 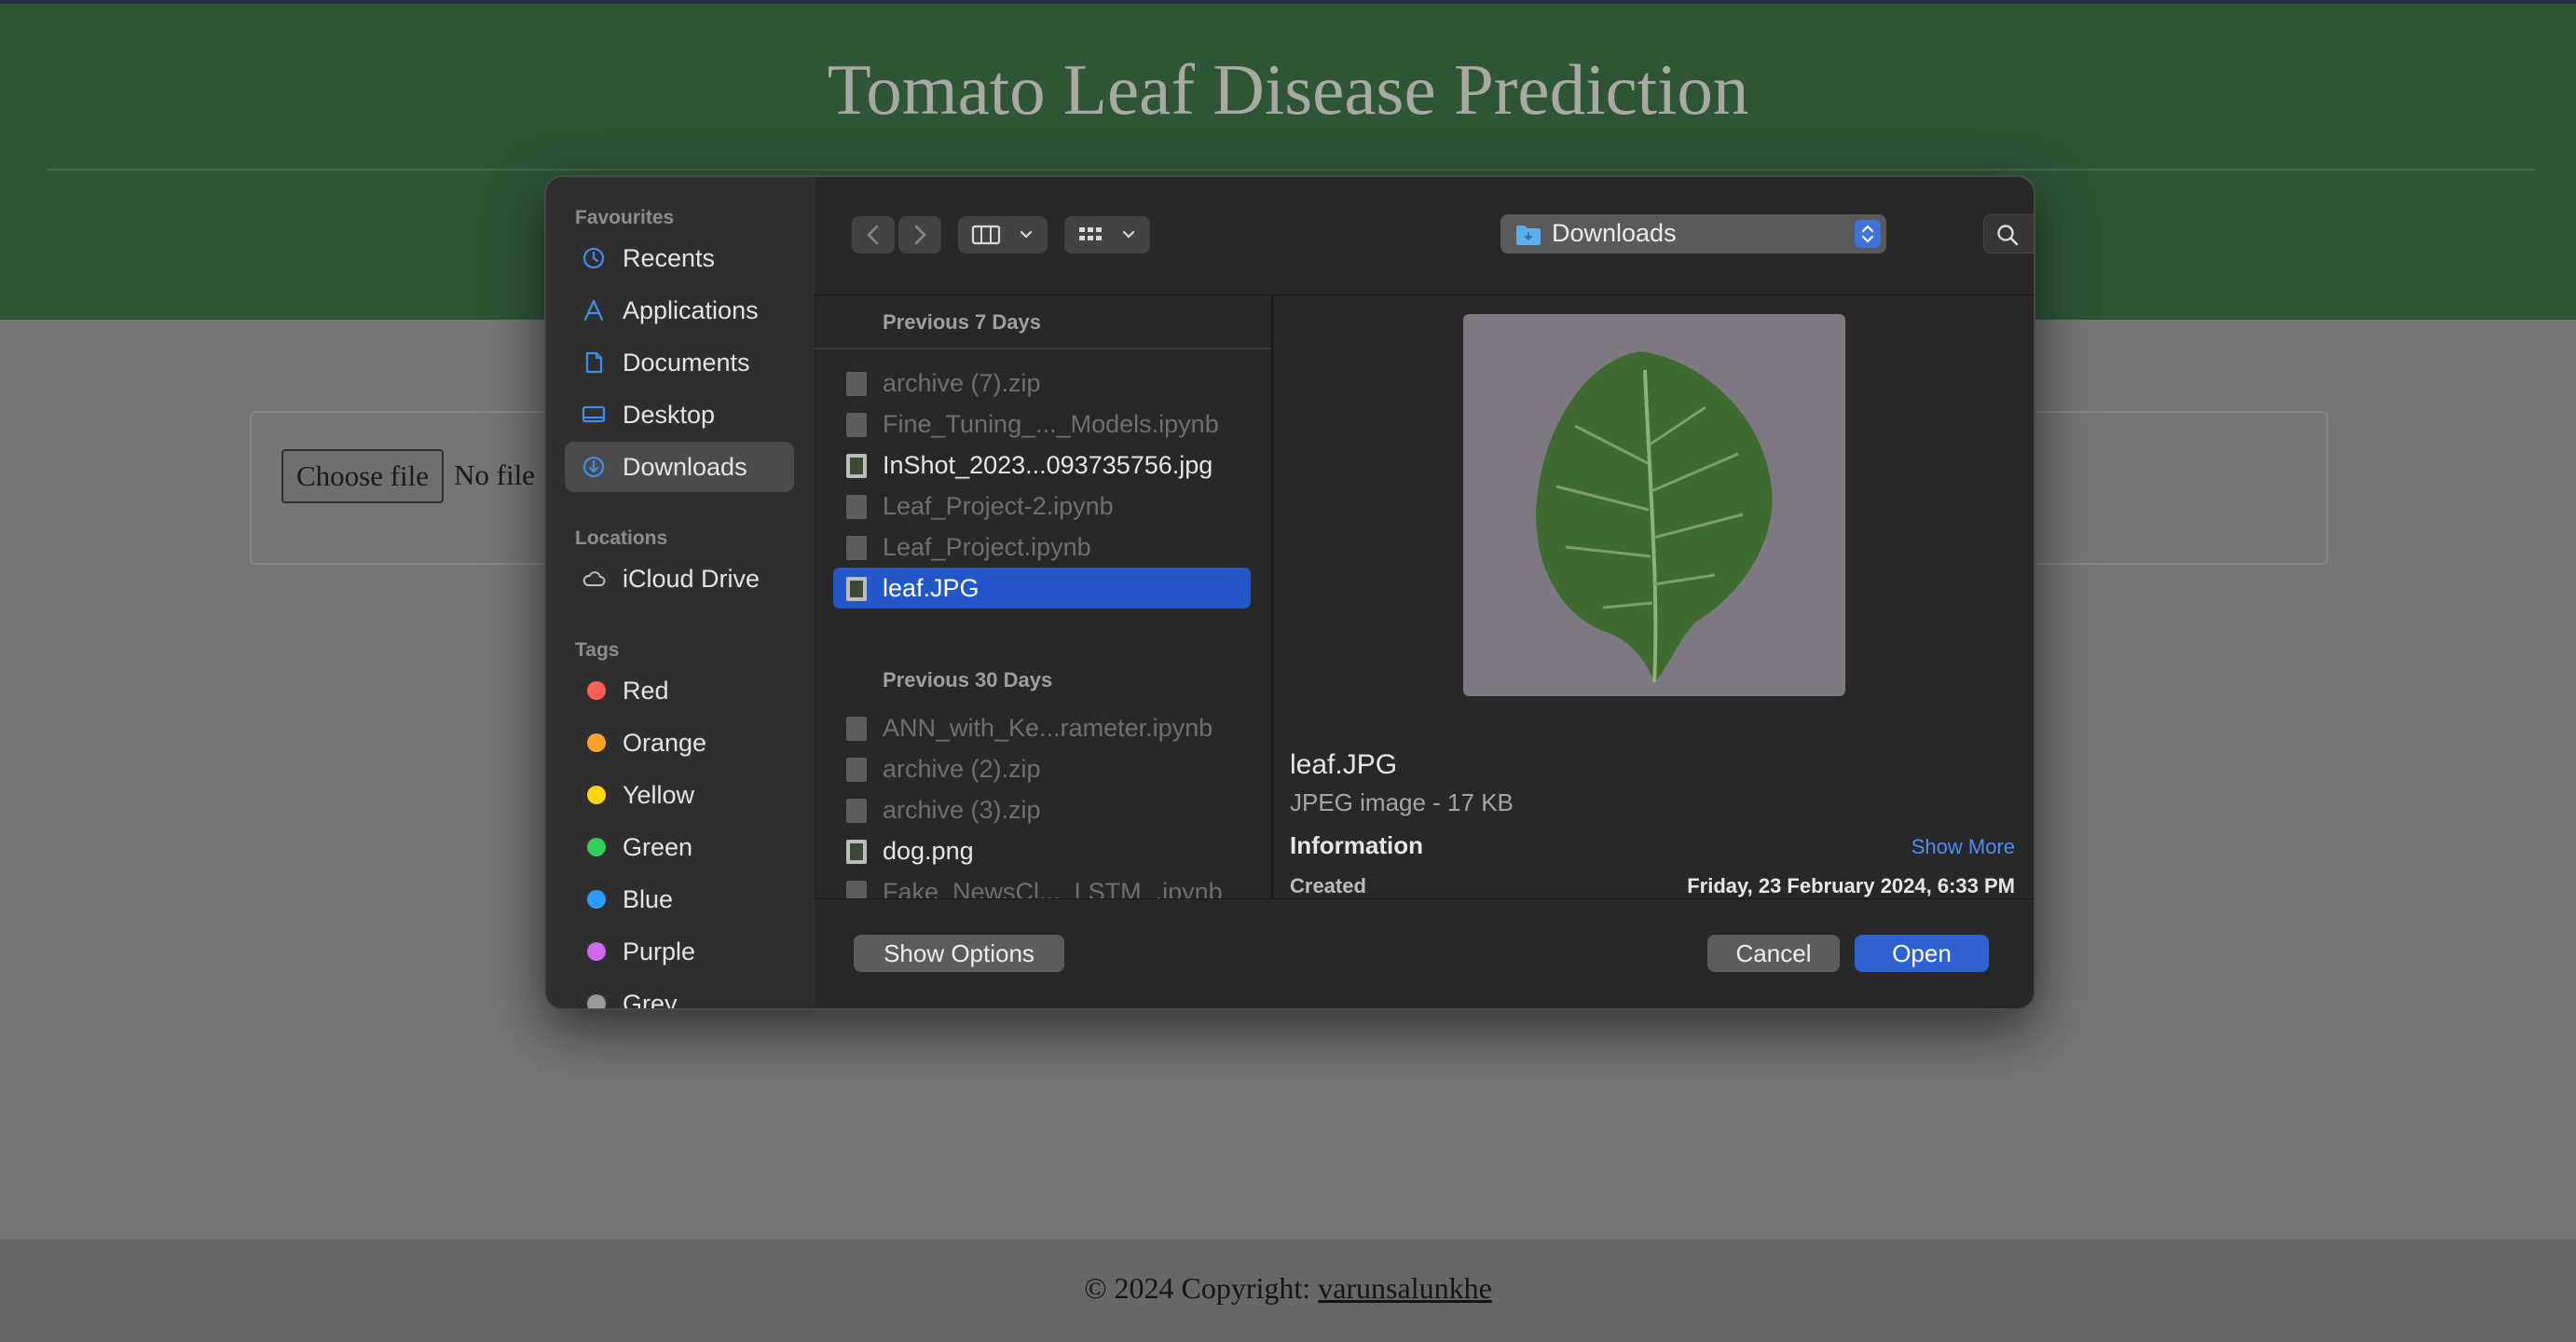 I want to click on sidebar-item-label: iCloud Drive, so click(x=691, y=579).